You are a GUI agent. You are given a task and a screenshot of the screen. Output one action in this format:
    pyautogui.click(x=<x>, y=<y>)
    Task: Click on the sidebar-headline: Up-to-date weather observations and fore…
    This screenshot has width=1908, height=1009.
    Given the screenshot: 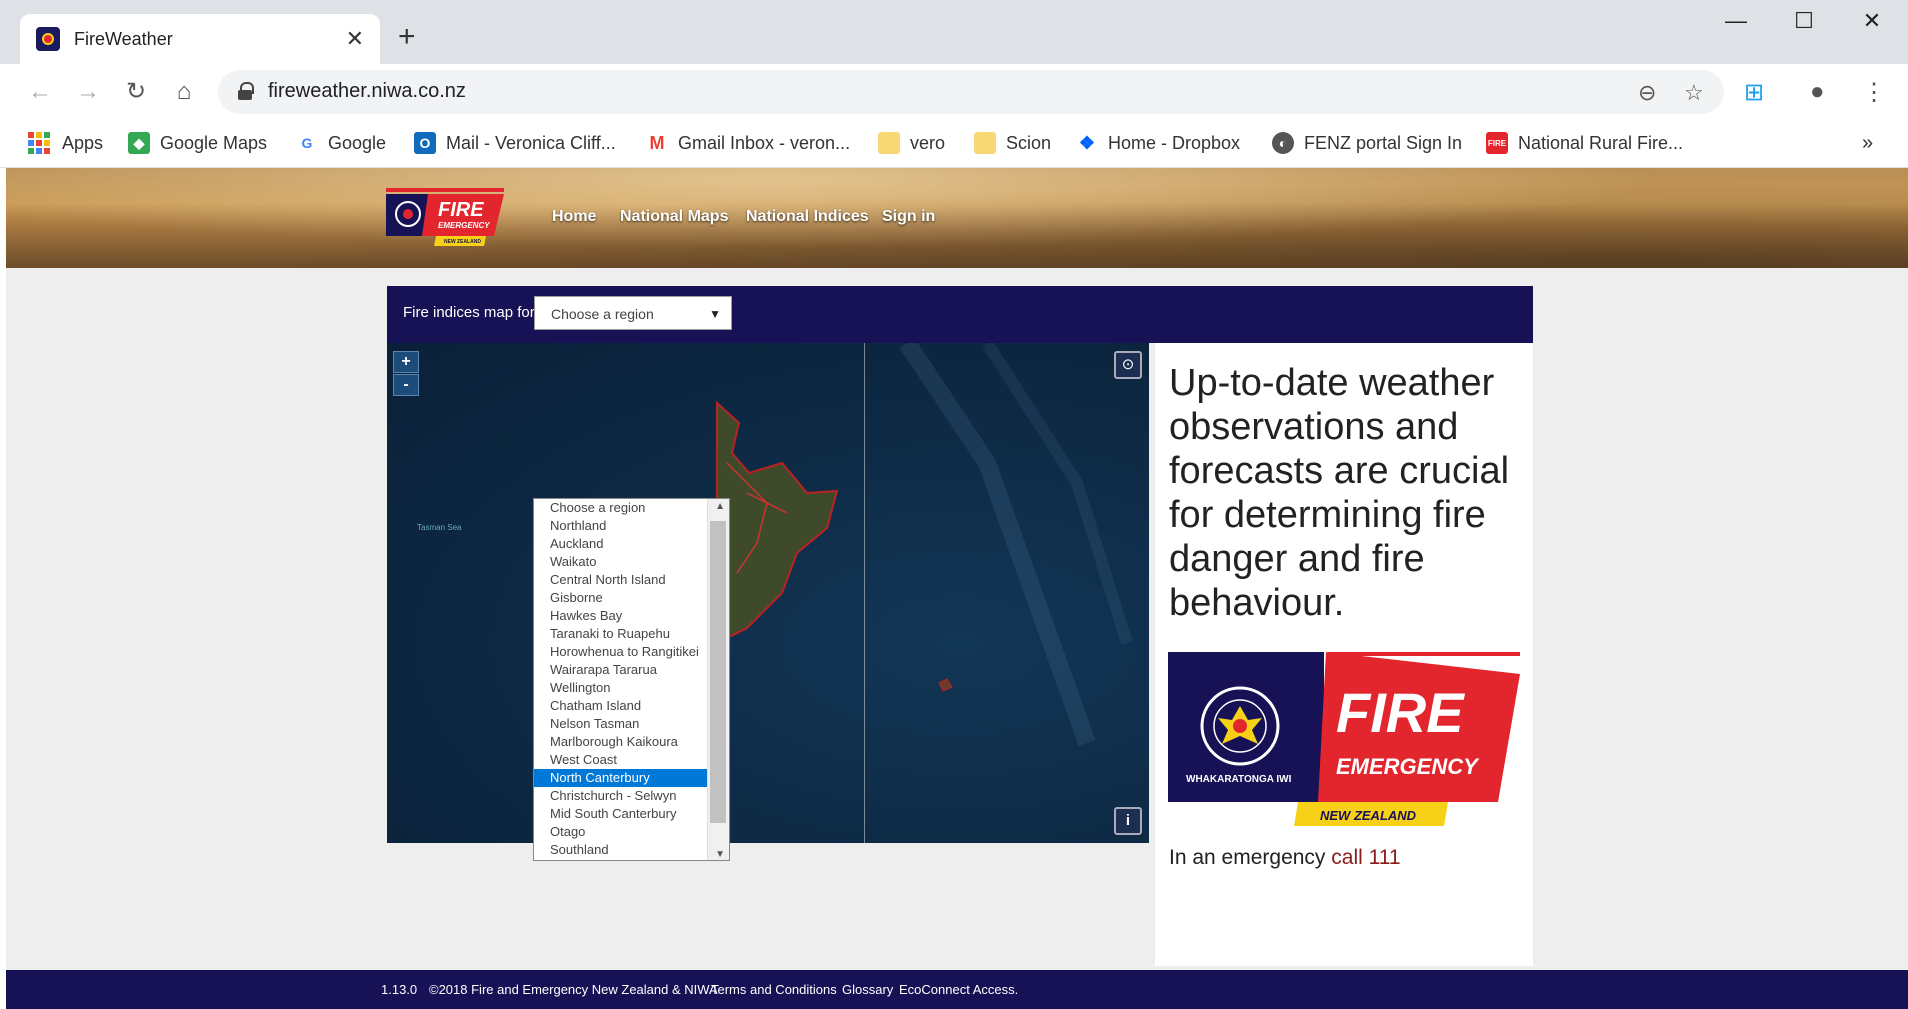 What is the action you would take?
    pyautogui.click(x=1339, y=493)
    